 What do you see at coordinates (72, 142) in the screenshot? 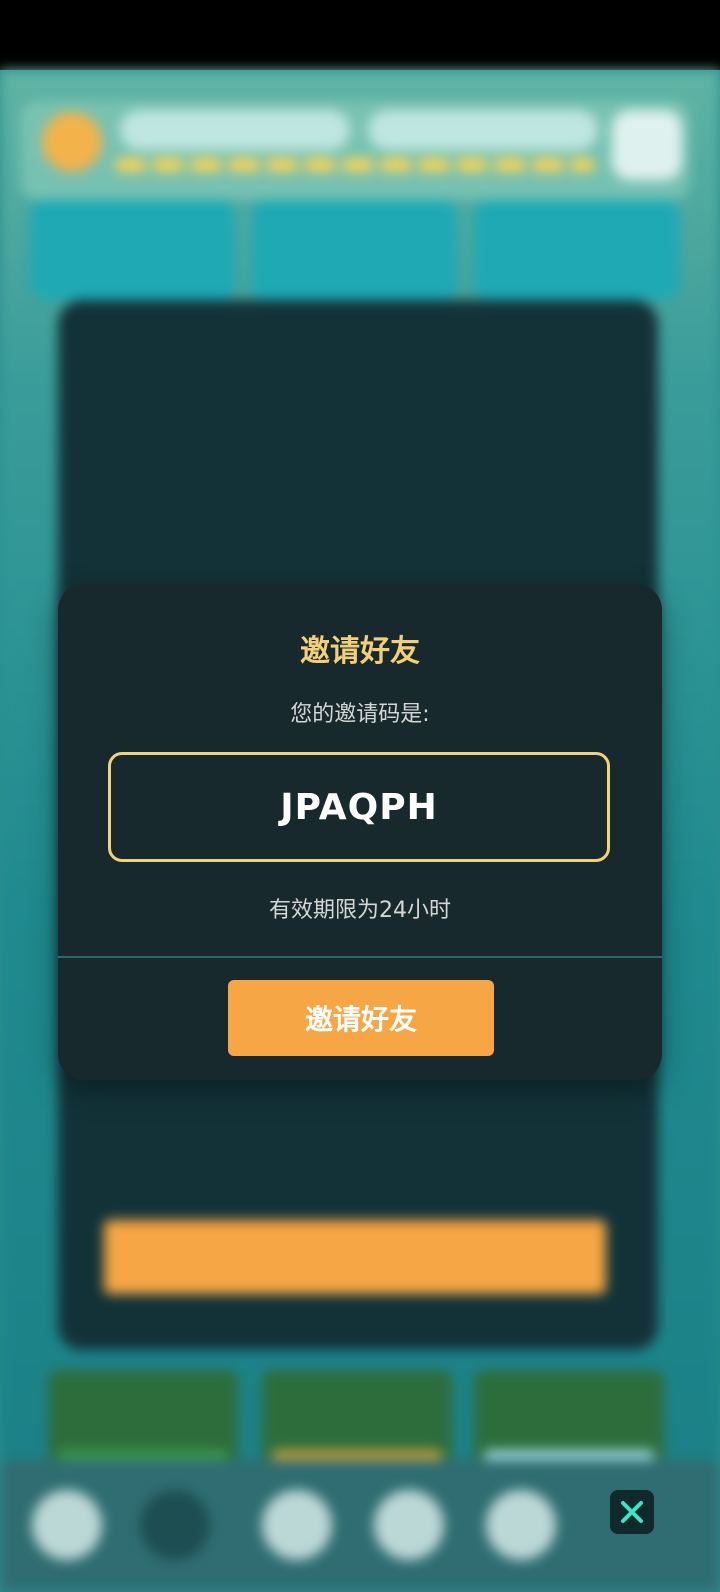
I see `player-level-badge` at bounding box center [72, 142].